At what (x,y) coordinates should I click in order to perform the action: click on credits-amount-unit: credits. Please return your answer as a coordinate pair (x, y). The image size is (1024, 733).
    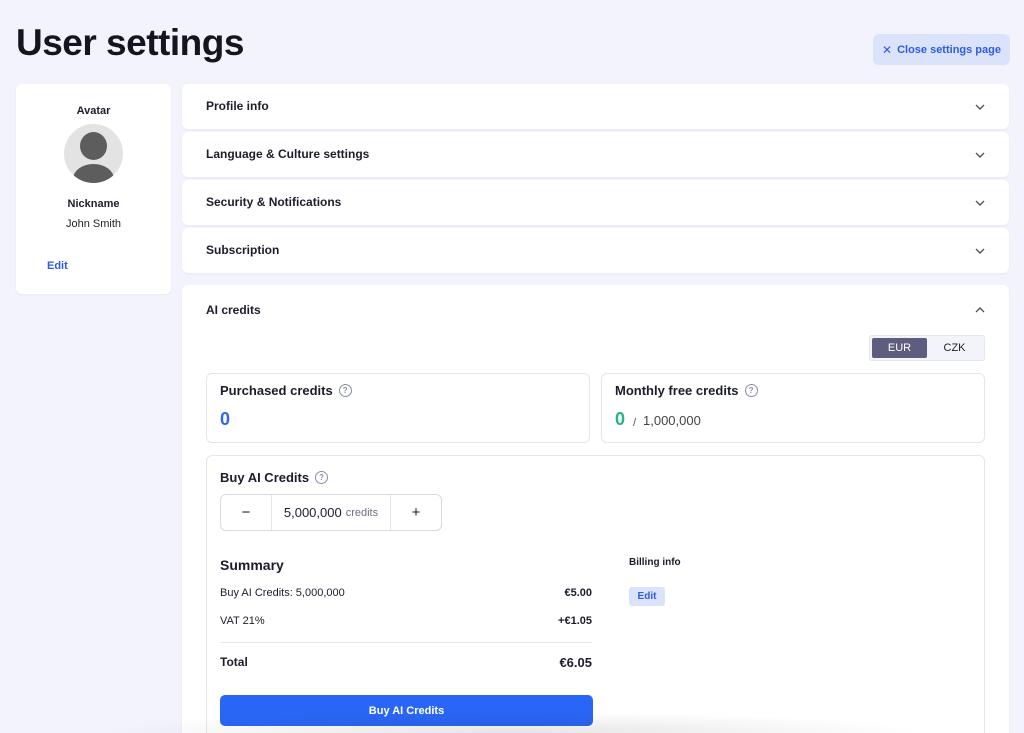
    Looking at the image, I should click on (362, 512).